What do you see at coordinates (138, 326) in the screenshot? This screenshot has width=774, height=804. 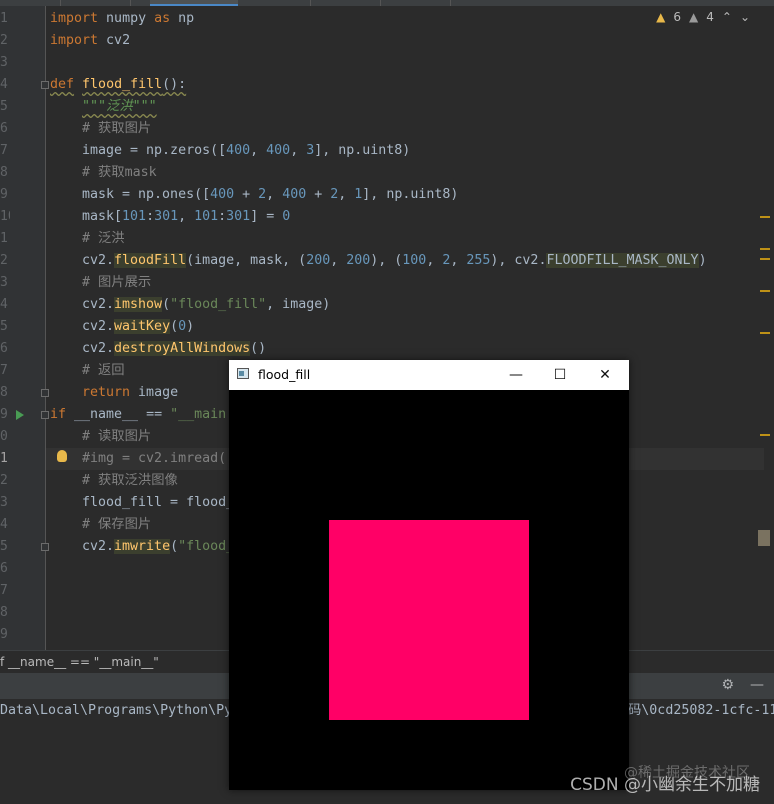 I see `code-line: cv2.waitKey(0)` at bounding box center [138, 326].